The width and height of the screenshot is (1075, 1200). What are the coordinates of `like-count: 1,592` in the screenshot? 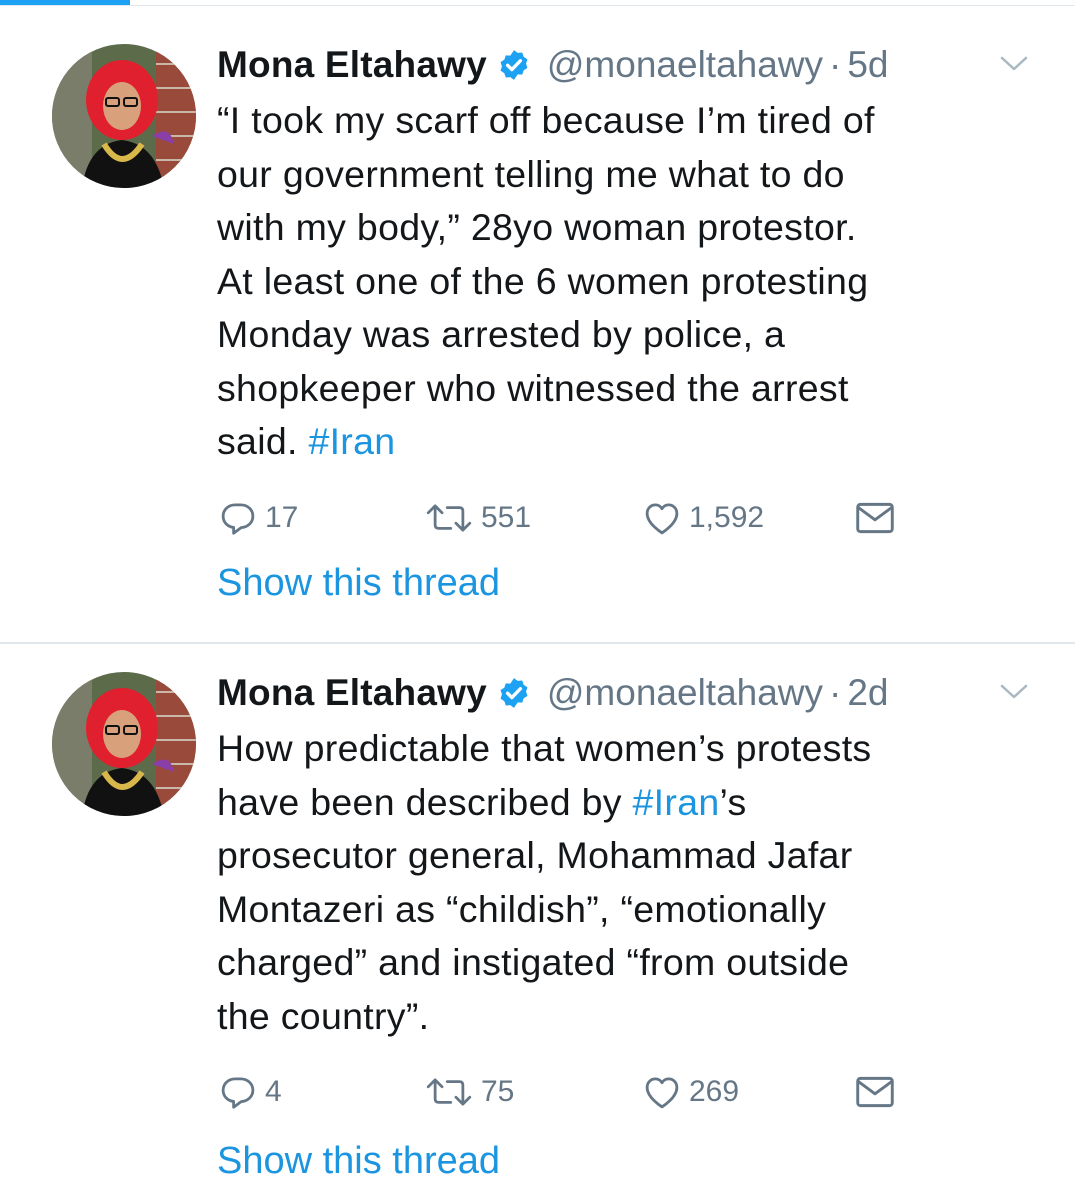 It's located at (727, 517).